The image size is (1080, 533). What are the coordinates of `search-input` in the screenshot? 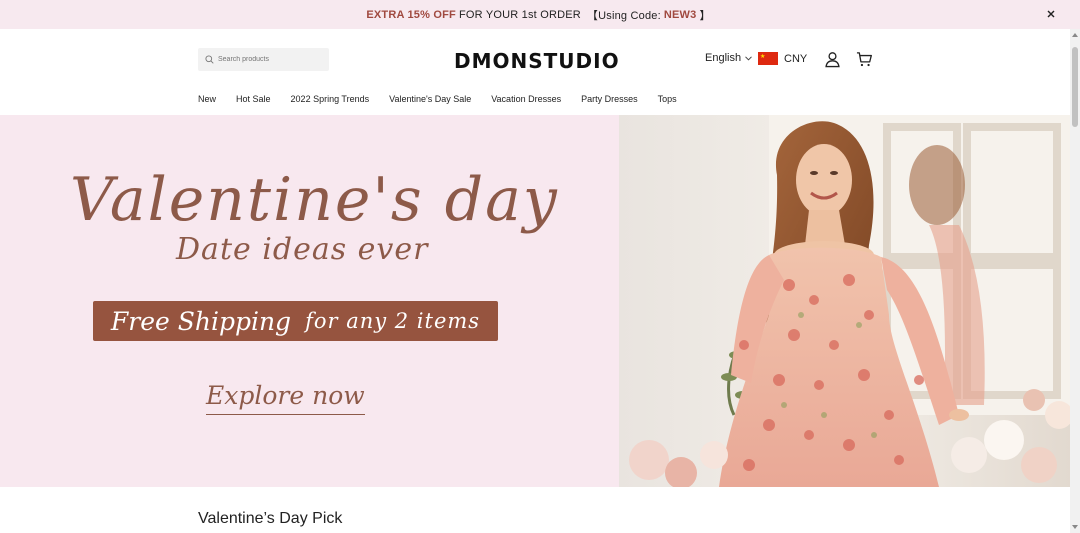 It's located at (268, 59).